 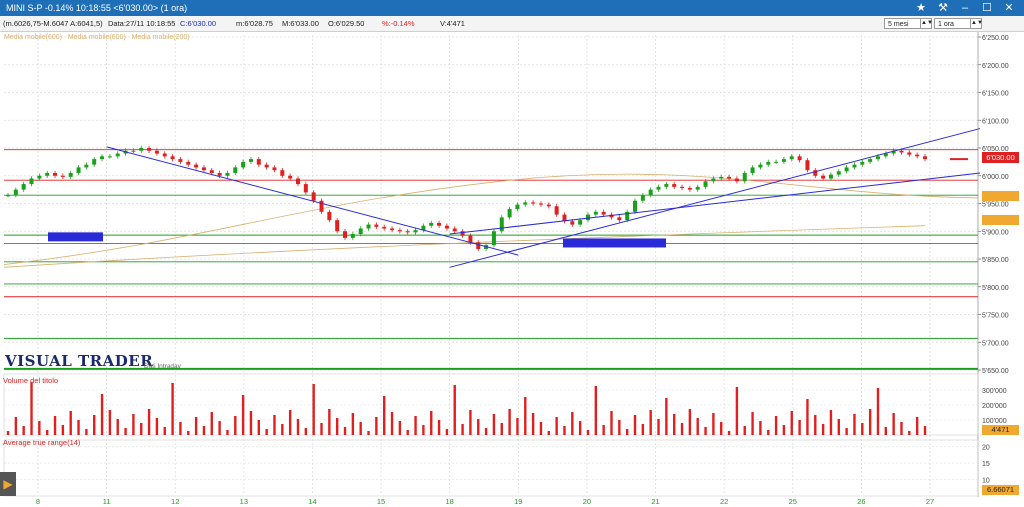 What do you see at coordinates (994, 421) in the screenshot?
I see `volume-tick-label: 100'000` at bounding box center [994, 421].